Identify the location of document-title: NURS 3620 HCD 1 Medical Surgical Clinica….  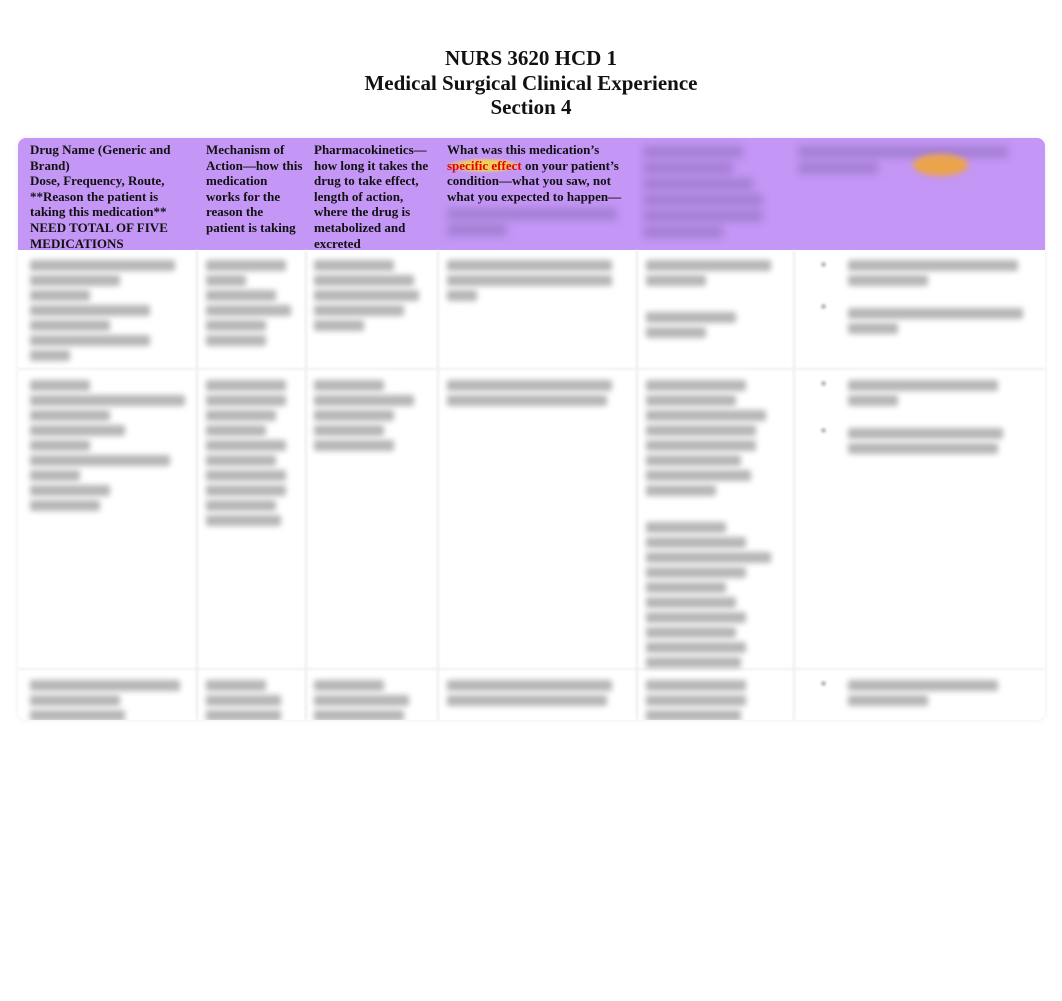
(531, 83).